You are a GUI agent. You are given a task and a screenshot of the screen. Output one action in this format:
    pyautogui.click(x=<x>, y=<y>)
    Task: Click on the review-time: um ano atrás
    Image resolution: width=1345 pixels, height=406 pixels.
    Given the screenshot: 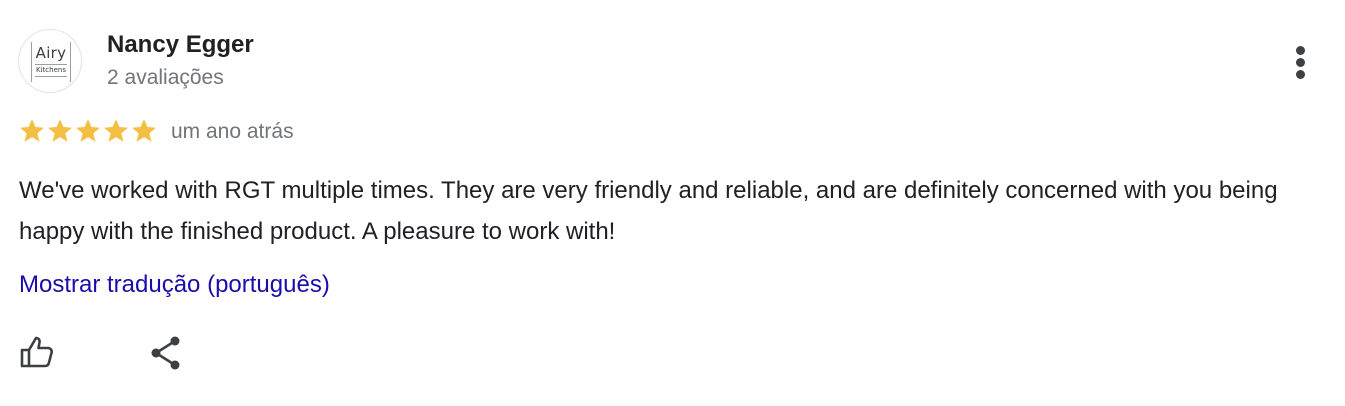 What is the action you would take?
    pyautogui.click(x=232, y=131)
    